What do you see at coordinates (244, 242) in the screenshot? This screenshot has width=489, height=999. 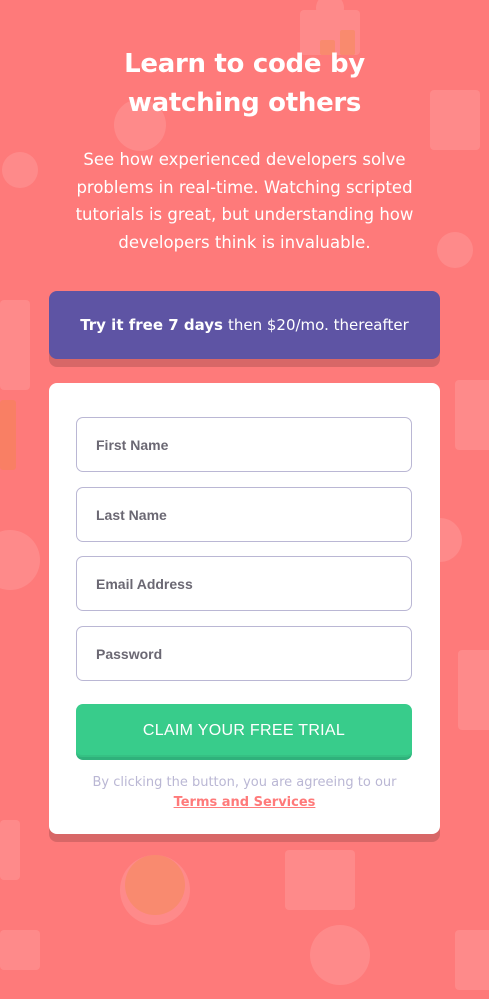 I see `hero-description-line: developers think is invaluable.` at bounding box center [244, 242].